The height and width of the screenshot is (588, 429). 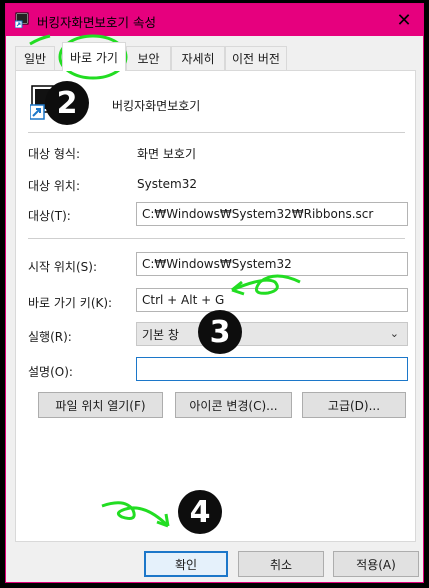 I want to click on tab-label: 보안, so click(x=148, y=59).